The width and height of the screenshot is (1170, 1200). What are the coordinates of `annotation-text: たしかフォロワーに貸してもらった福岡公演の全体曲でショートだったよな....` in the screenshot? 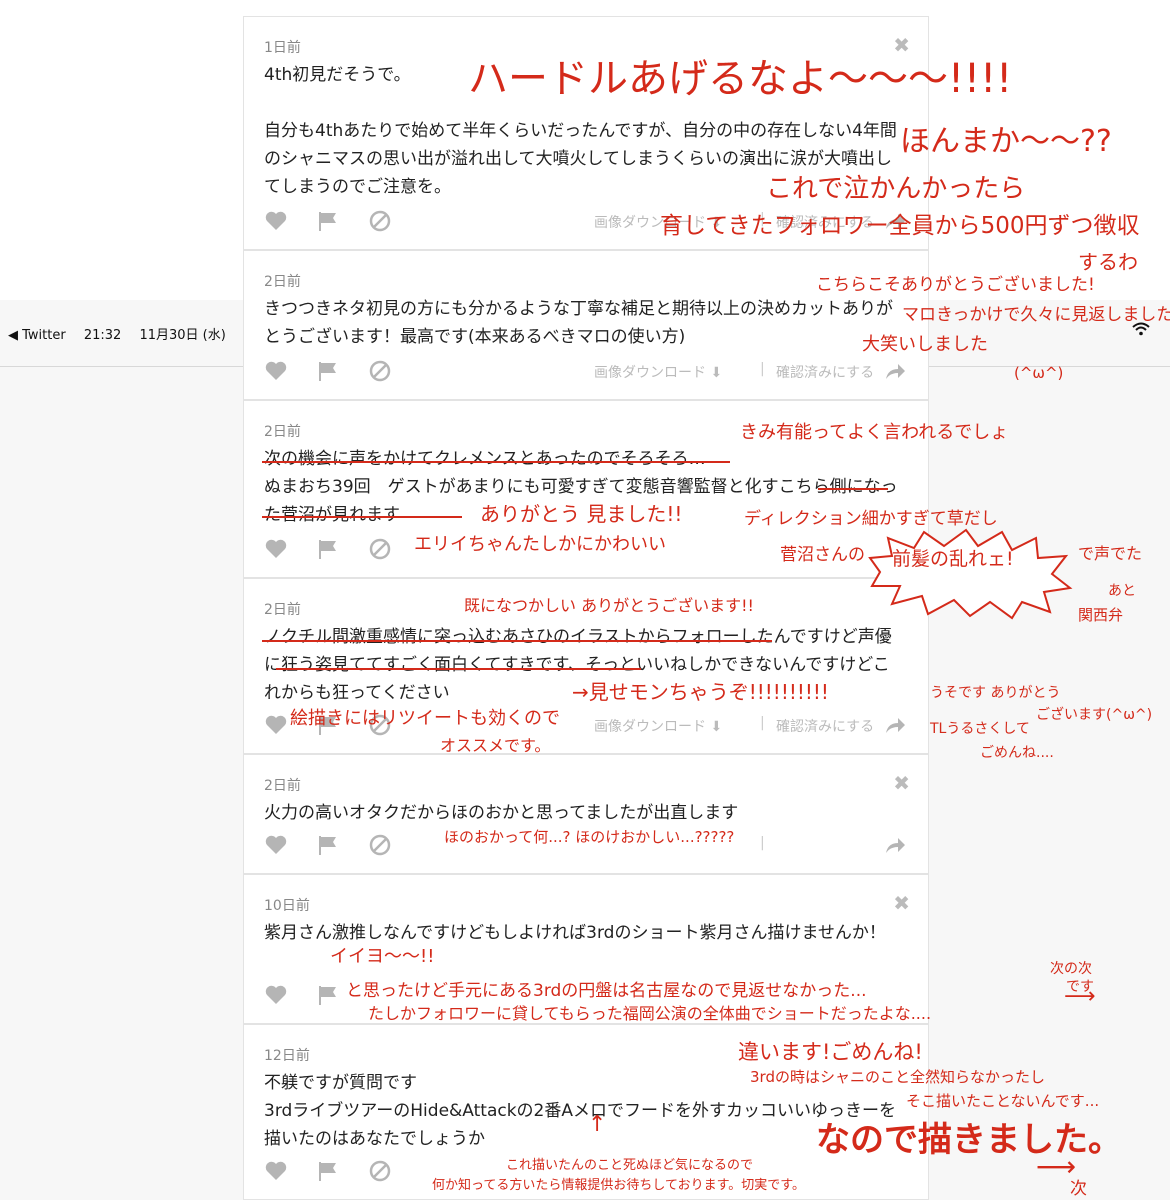 It's located at (650, 1013).